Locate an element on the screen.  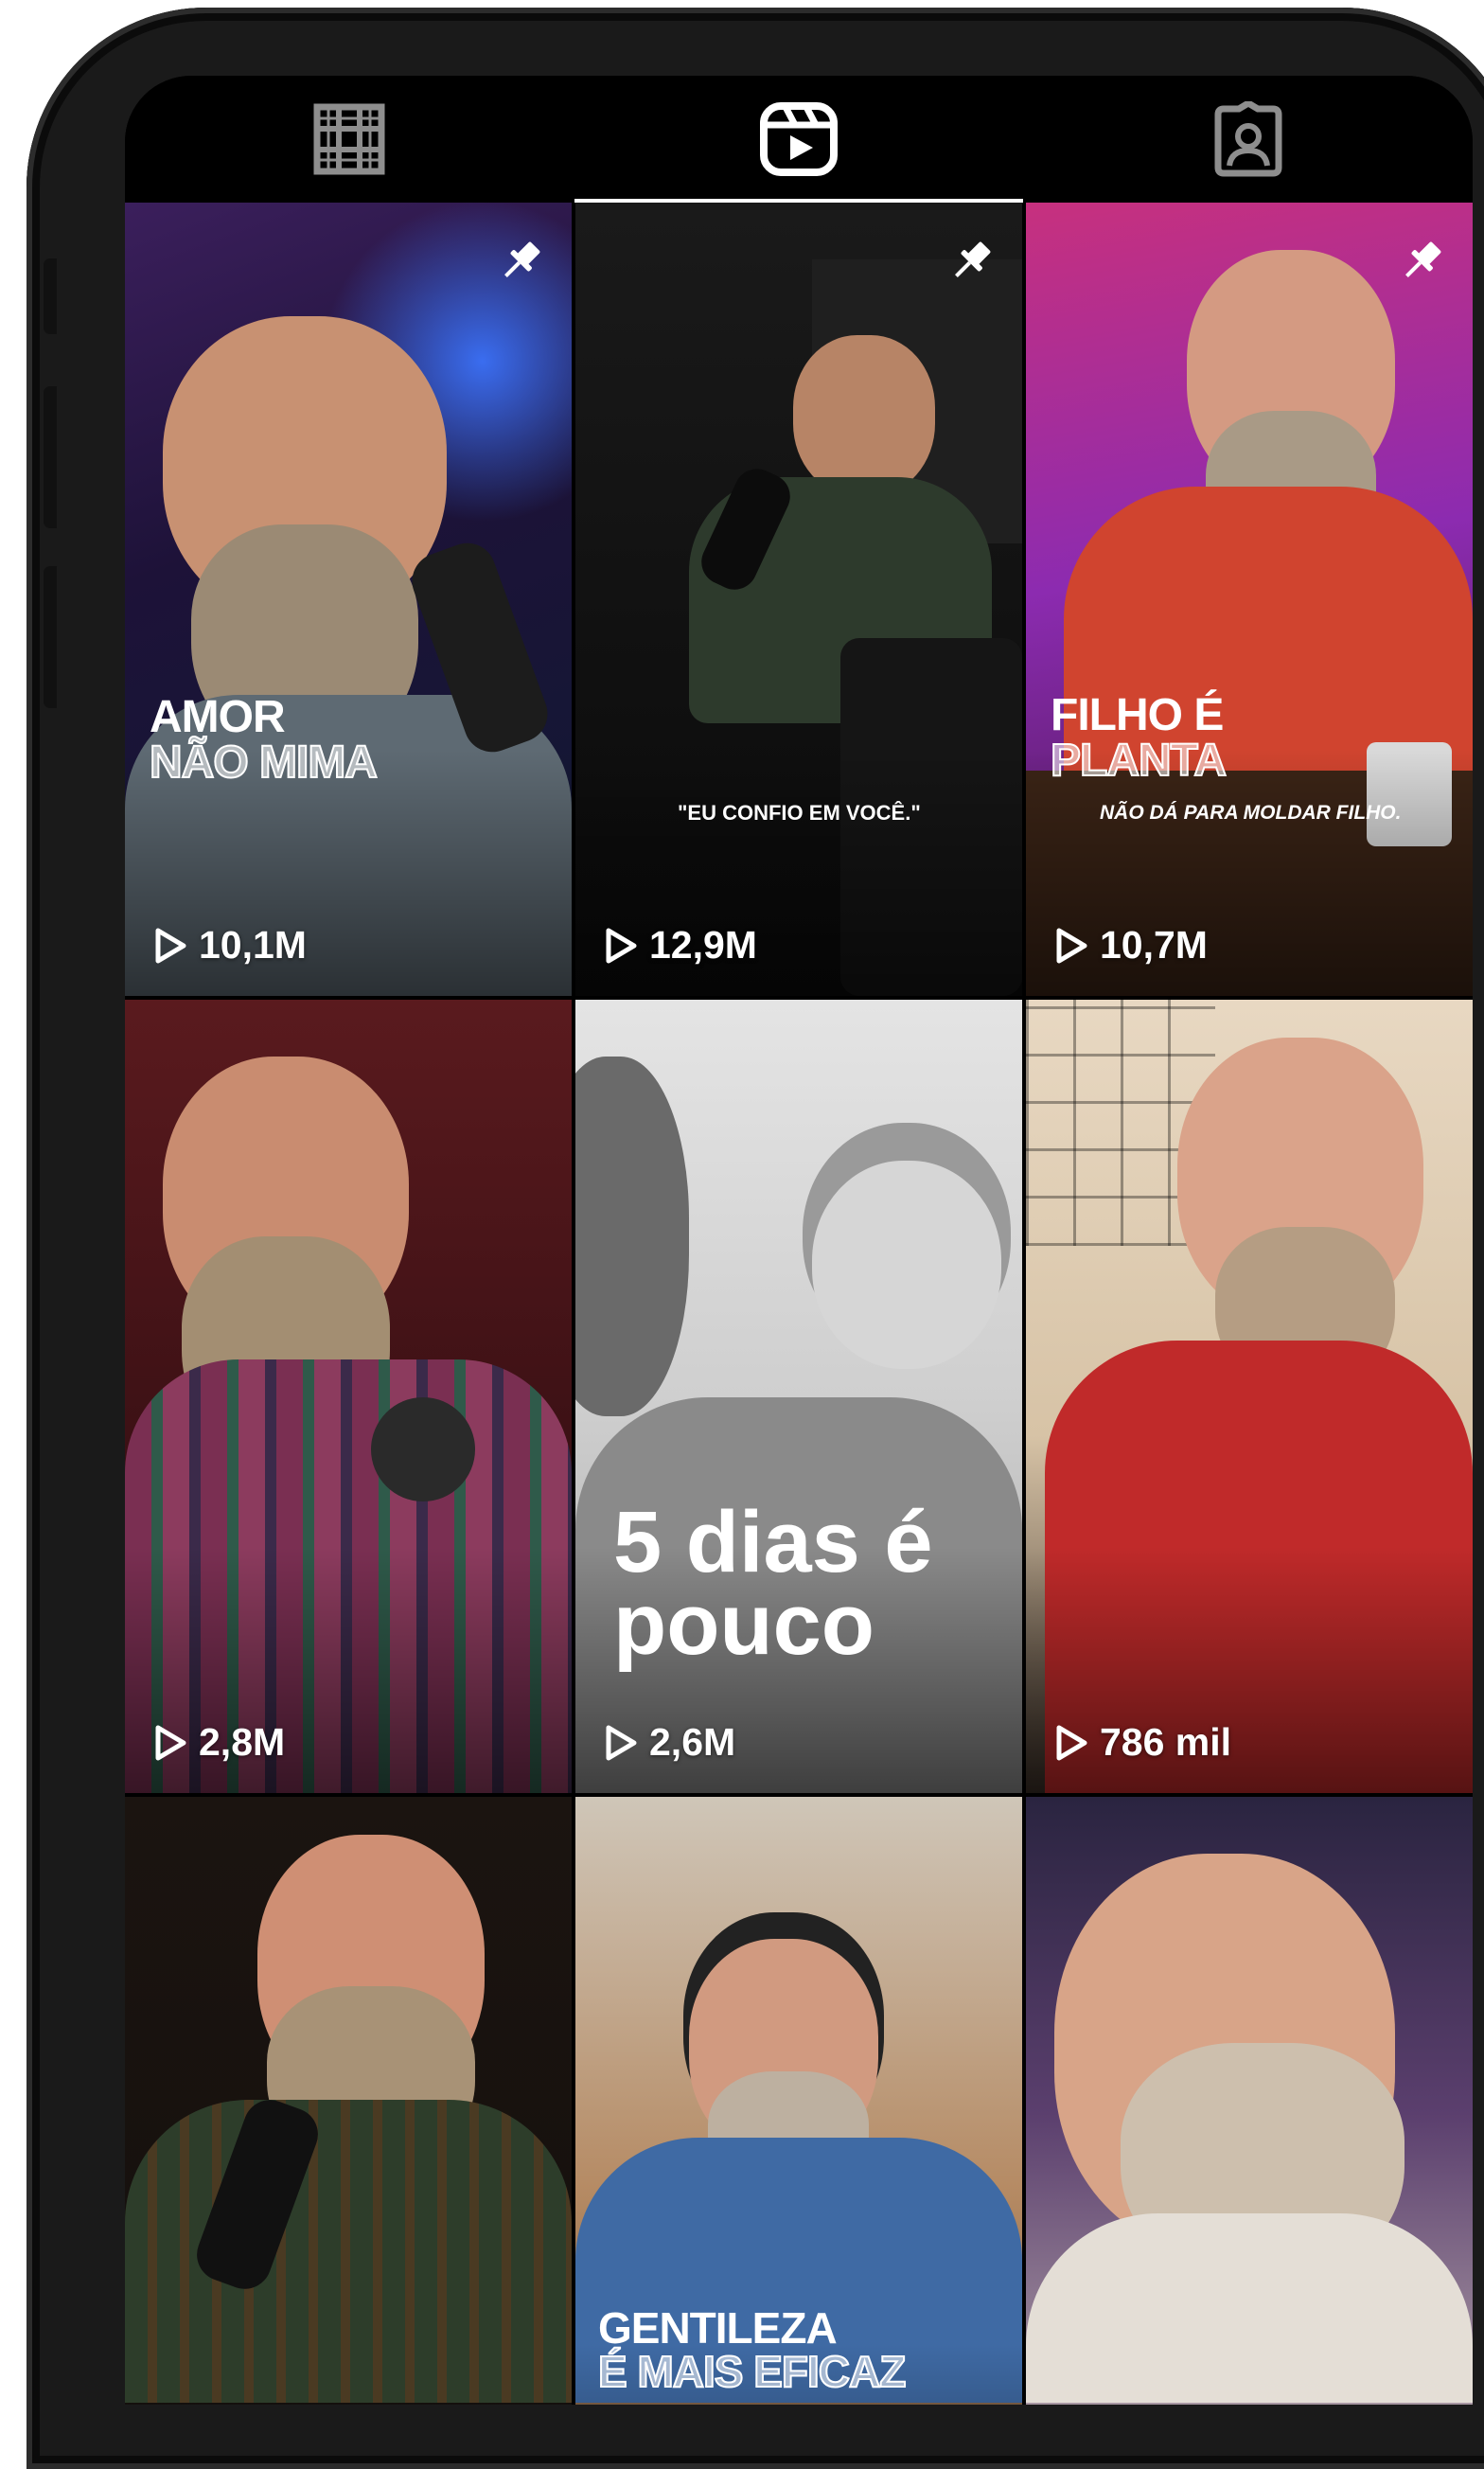
reel-caption: GENTILEZA É MAIS EFICAZ is located at coordinates (752, 2349).